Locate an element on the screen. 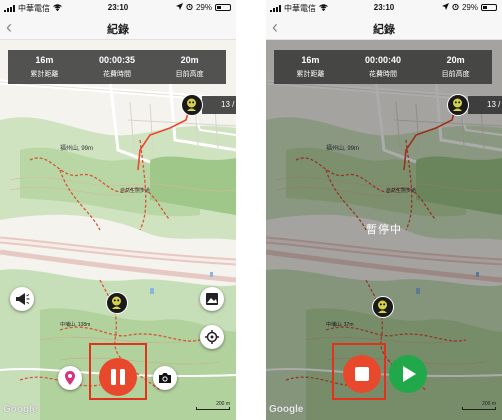  location-pin-icon is located at coordinates (70, 378).